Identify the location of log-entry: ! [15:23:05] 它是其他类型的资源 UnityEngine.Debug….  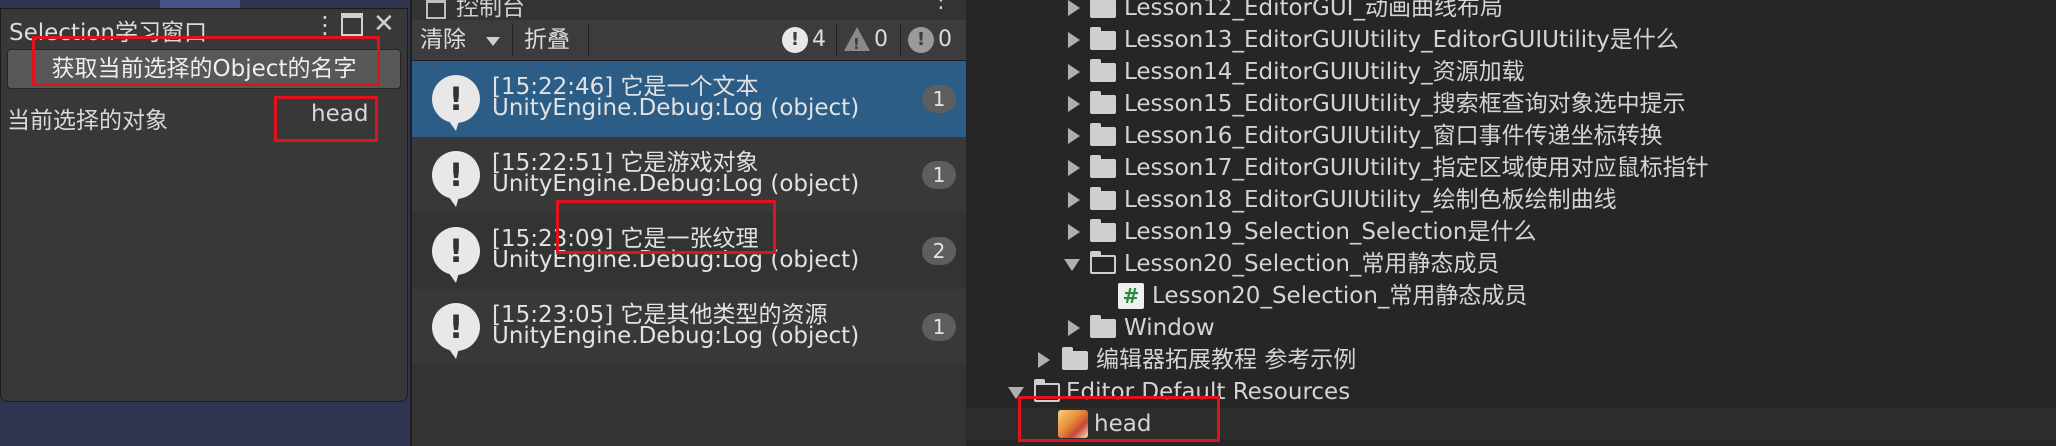
(689, 327).